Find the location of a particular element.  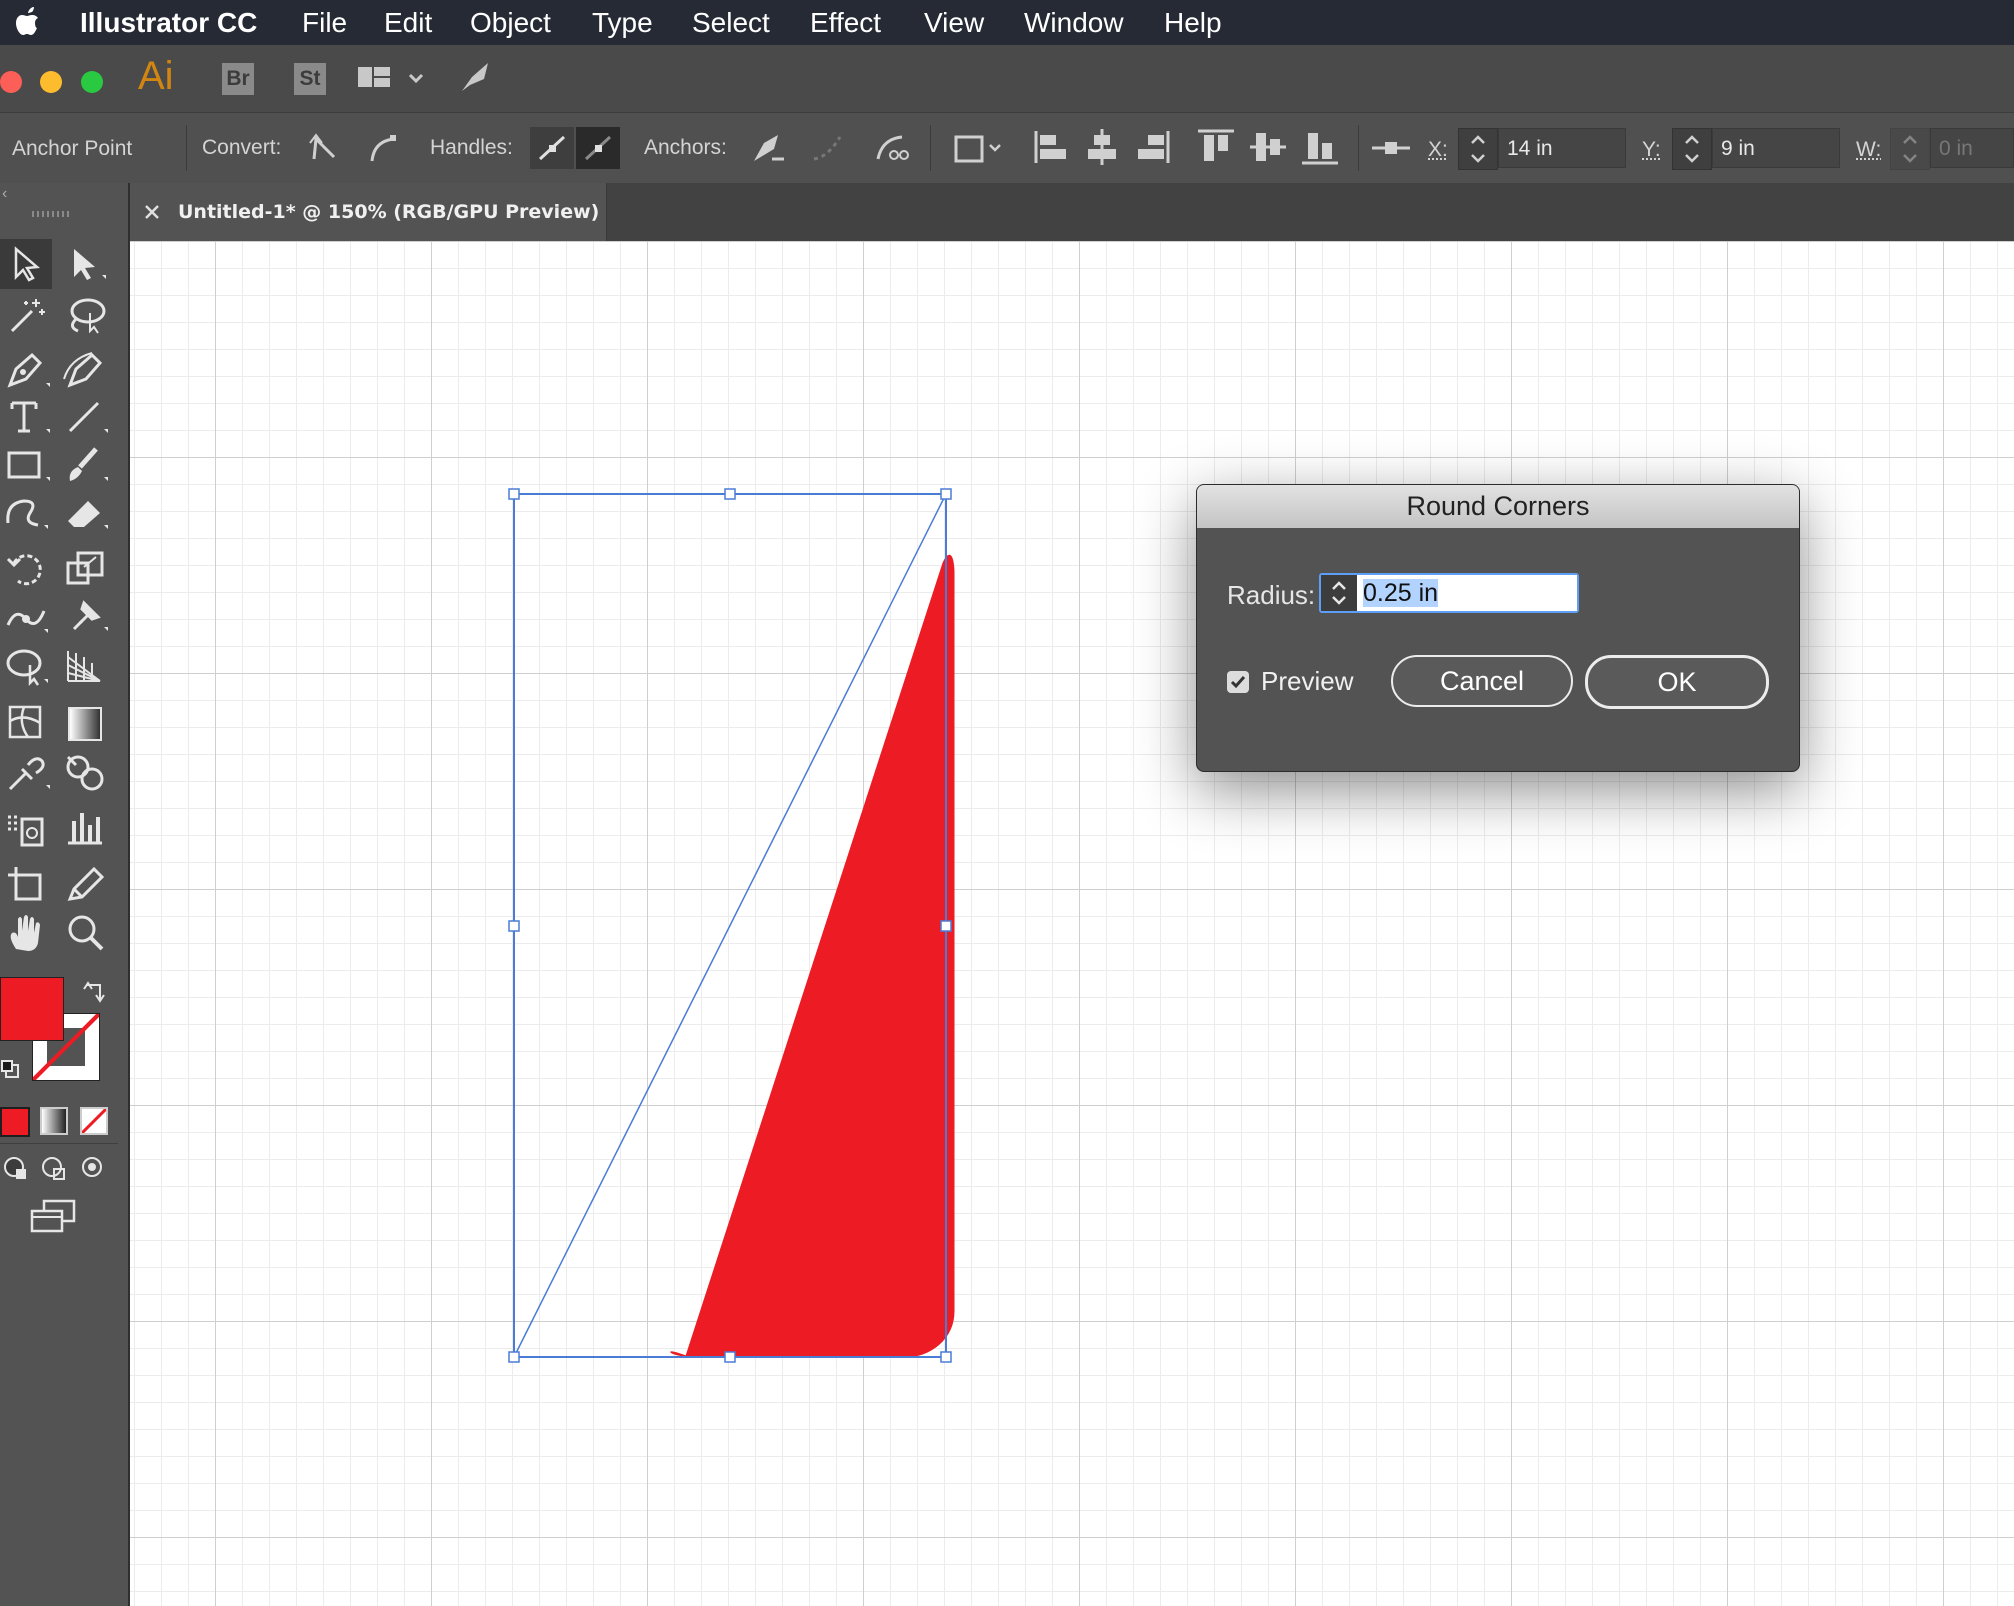

hand-tool-icon is located at coordinates (29, 933).